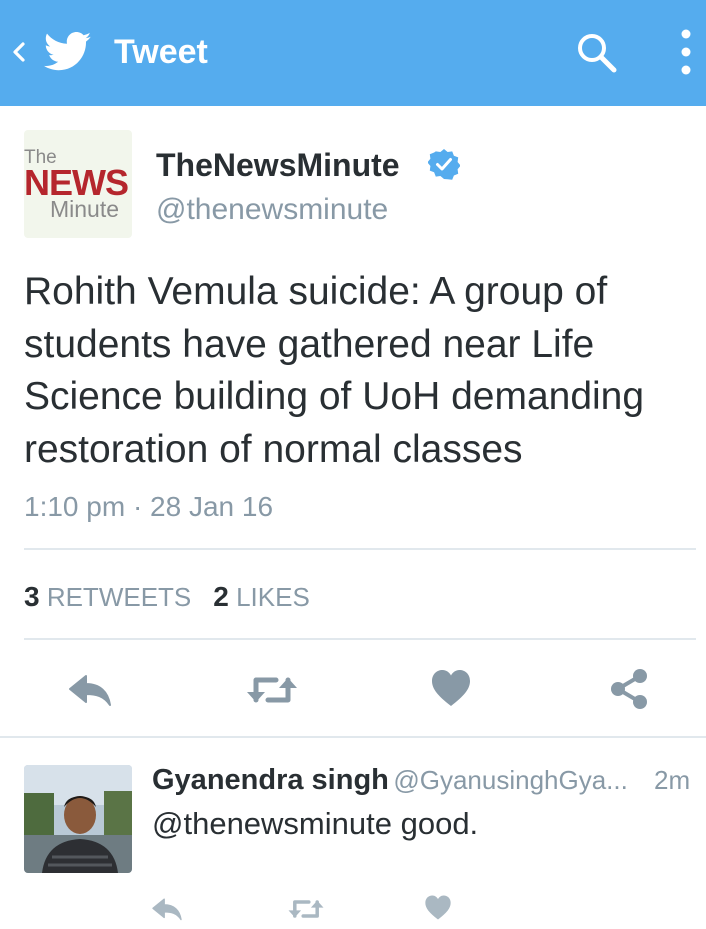 The image size is (706, 929). I want to click on tweet-timestamp: 1:10 pm · 28 Jan 16, so click(149, 506).